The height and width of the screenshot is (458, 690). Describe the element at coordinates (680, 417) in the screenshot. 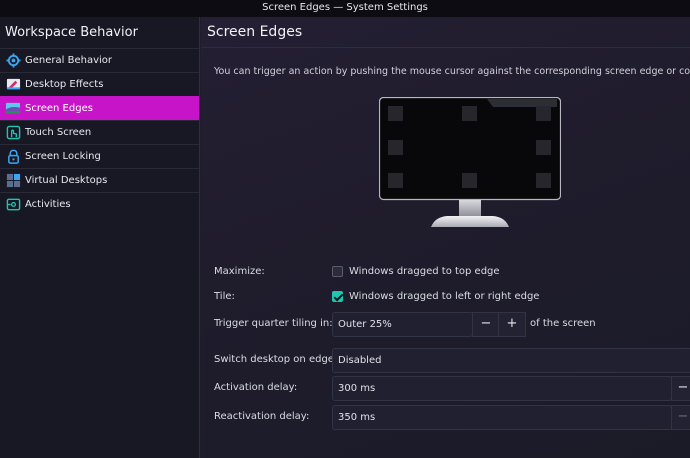

I see `reactivation-delay-decrease-button: −` at that location.